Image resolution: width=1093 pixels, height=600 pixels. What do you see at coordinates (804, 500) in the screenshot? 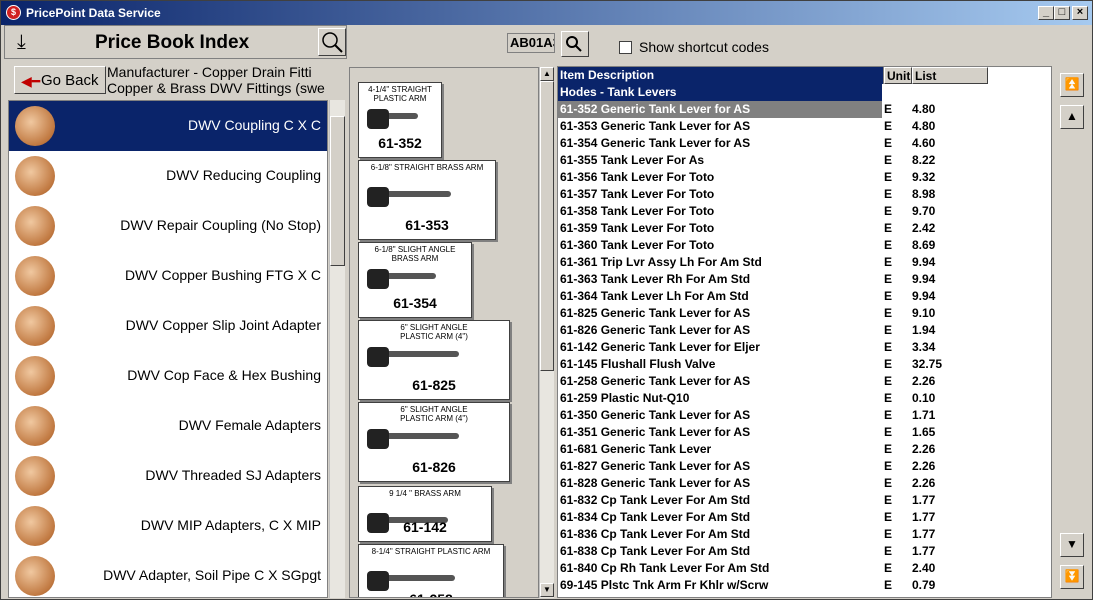
I see `table-row: 61-832 Cp Tank Lever For Am Std E 1.77` at bounding box center [804, 500].